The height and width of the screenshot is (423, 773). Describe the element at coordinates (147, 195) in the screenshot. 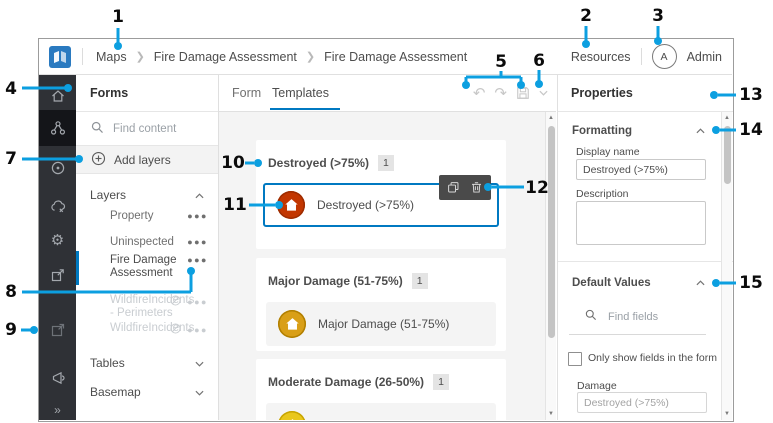

I see `layers-section-header: Layers` at that location.